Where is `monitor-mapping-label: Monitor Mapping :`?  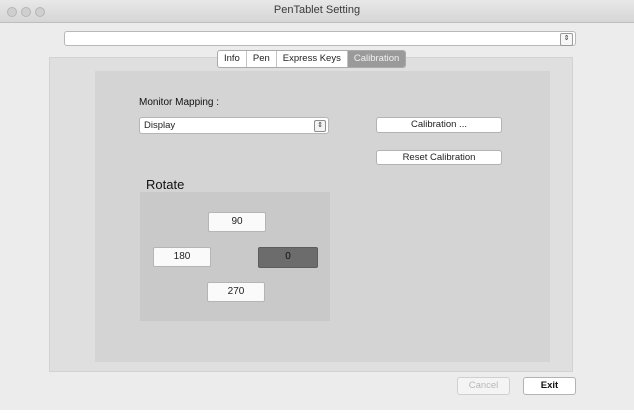 monitor-mapping-label: Monitor Mapping : is located at coordinates (179, 102).